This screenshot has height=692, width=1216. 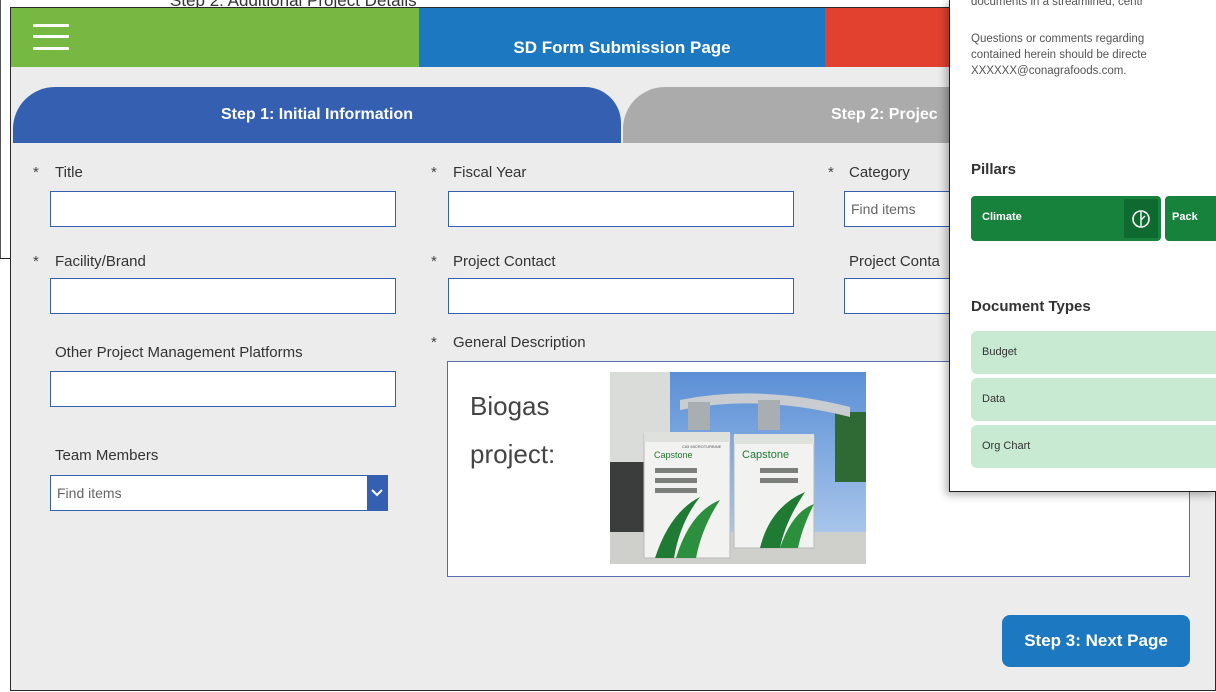 What do you see at coordinates (223, 209) in the screenshot?
I see `title-input` at bounding box center [223, 209].